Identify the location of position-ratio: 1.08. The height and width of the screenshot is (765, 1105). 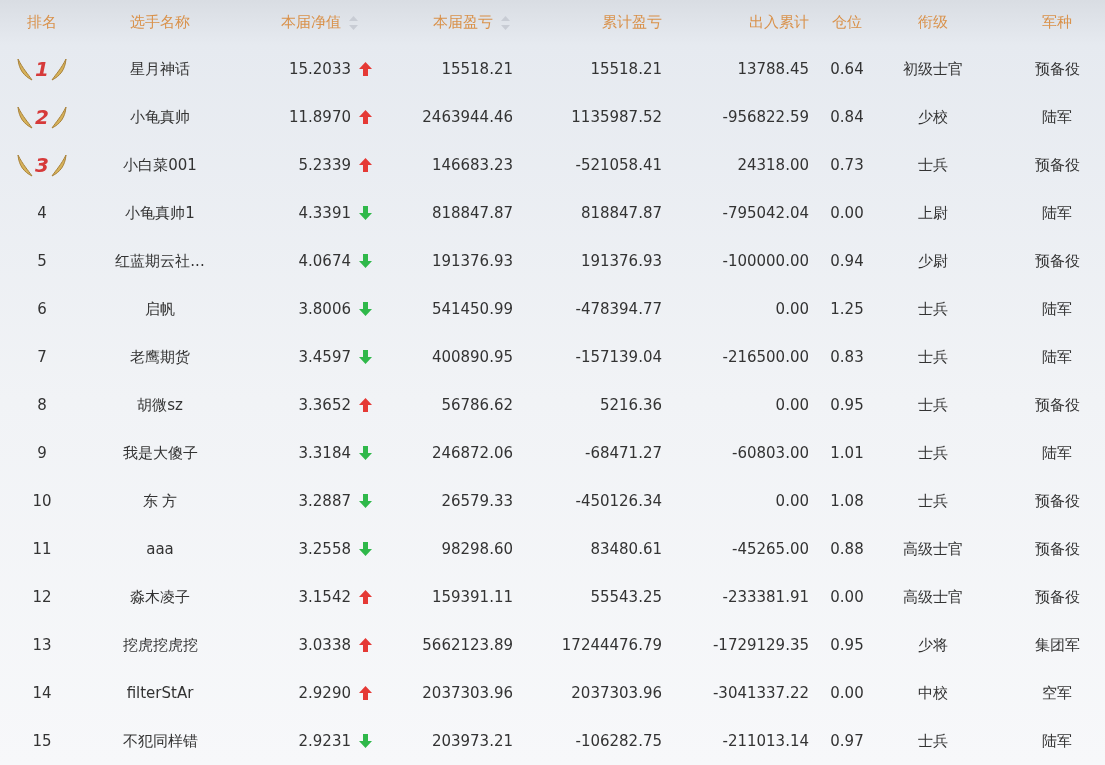
(847, 501).